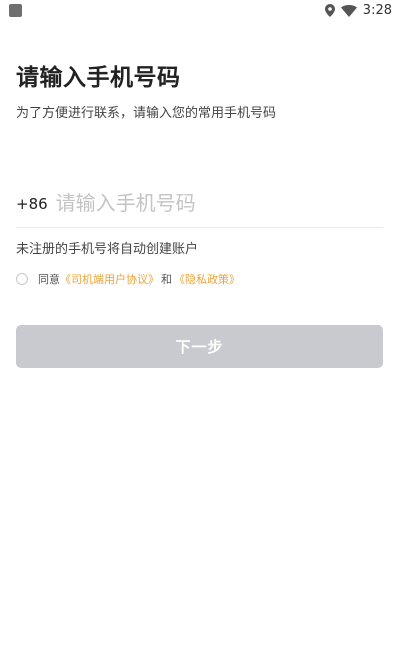 The image size is (400, 660). Describe the element at coordinates (107, 249) in the screenshot. I see `auto-register-hint: 未注册的手机号将自动创建账户` at that location.